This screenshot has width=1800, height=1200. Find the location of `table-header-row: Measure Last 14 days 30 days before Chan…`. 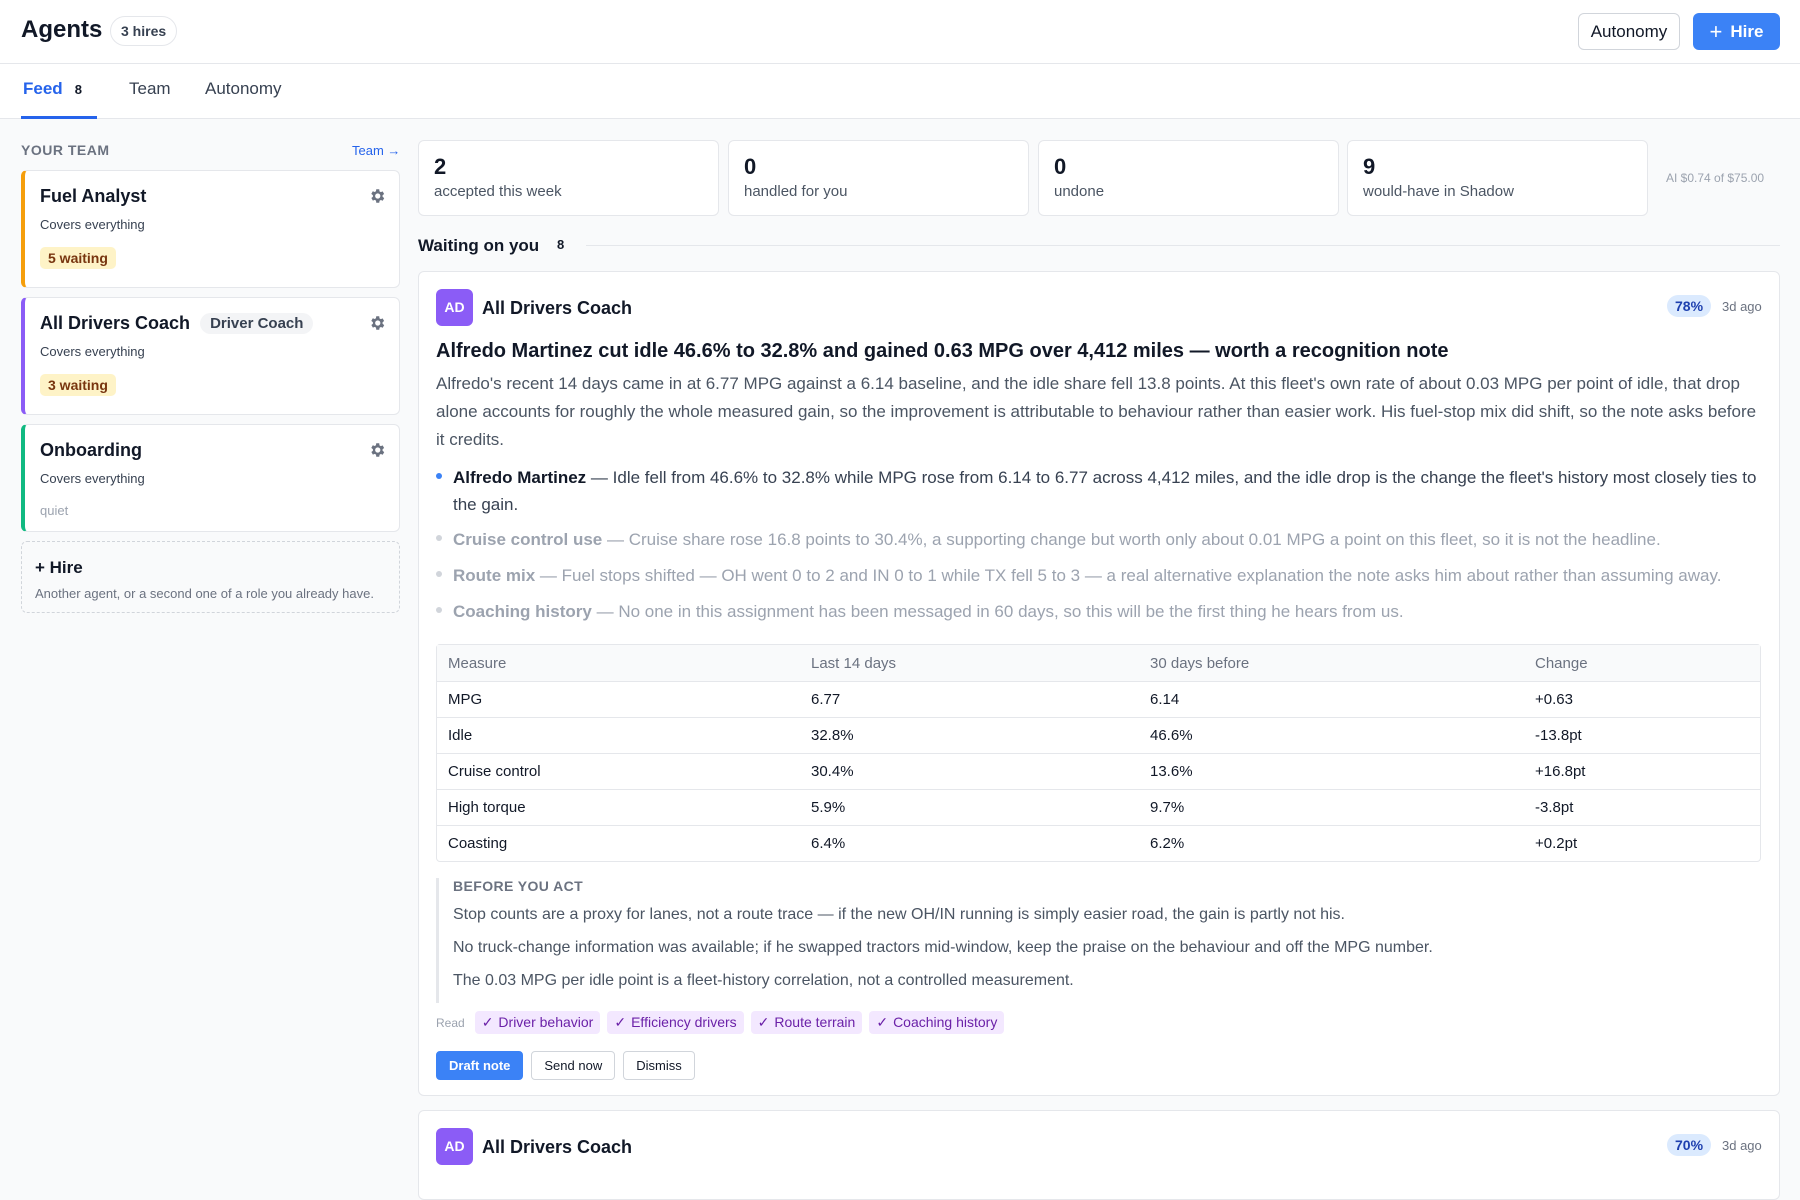

table-header-row: Measure Last 14 days 30 days before Chan… is located at coordinates (1098, 663).